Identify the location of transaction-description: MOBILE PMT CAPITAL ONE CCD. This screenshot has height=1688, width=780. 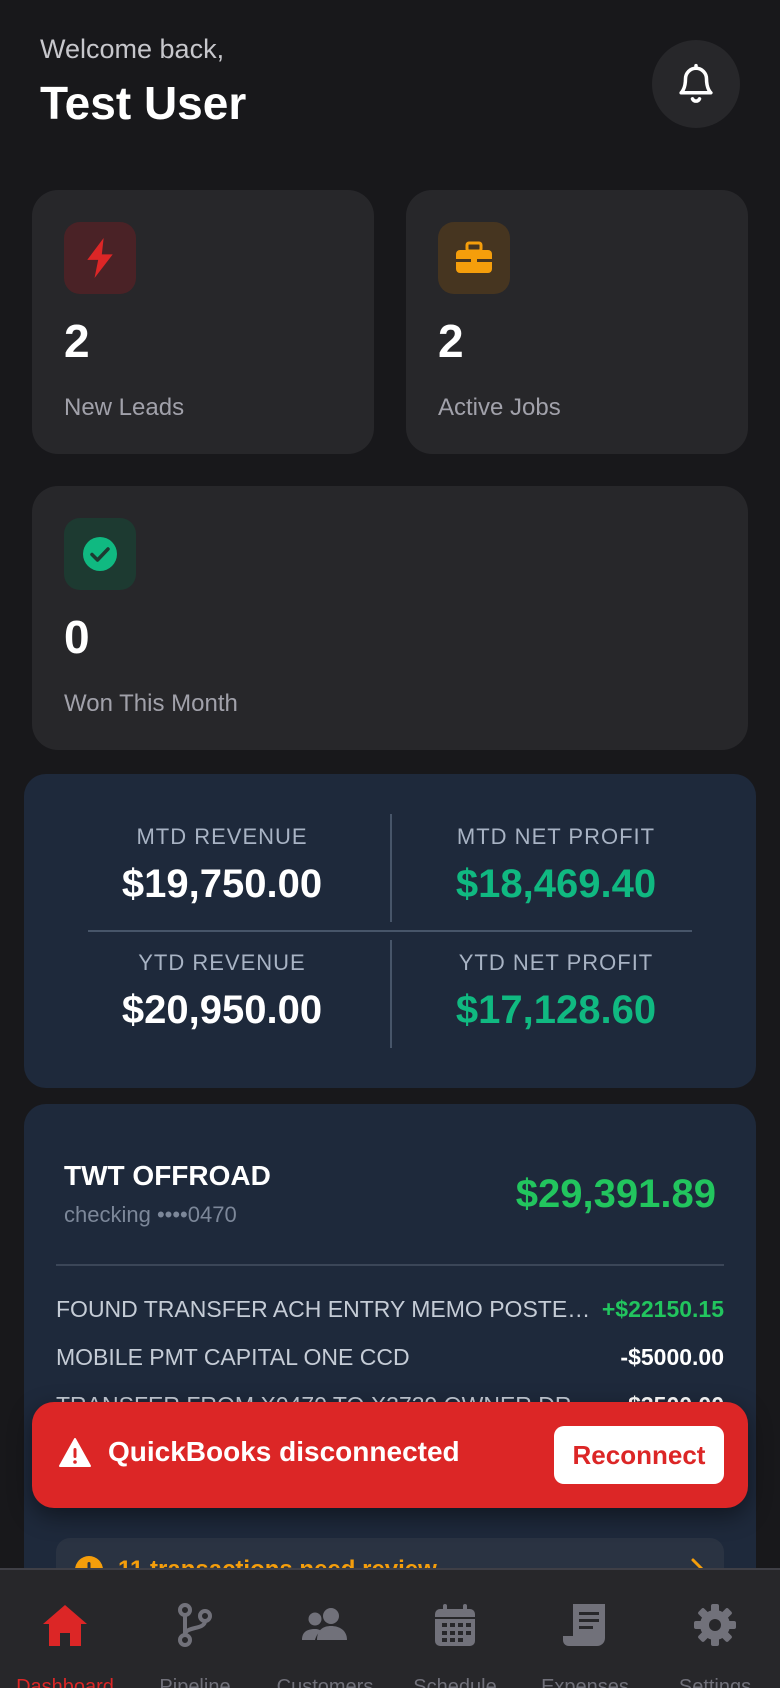
(233, 1356).